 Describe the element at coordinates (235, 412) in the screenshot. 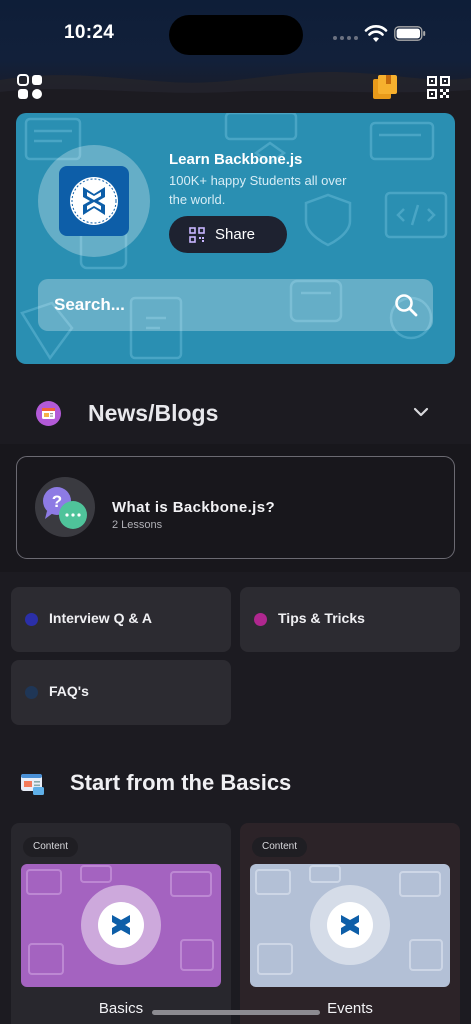

I see `news-blogs-header: News/Blogs` at that location.